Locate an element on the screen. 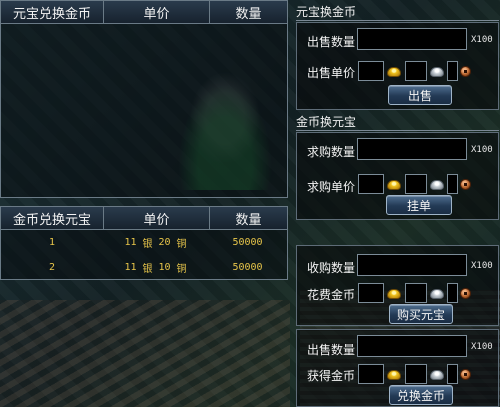  cost-gold-label: 花费金币 is located at coordinates (331, 295).